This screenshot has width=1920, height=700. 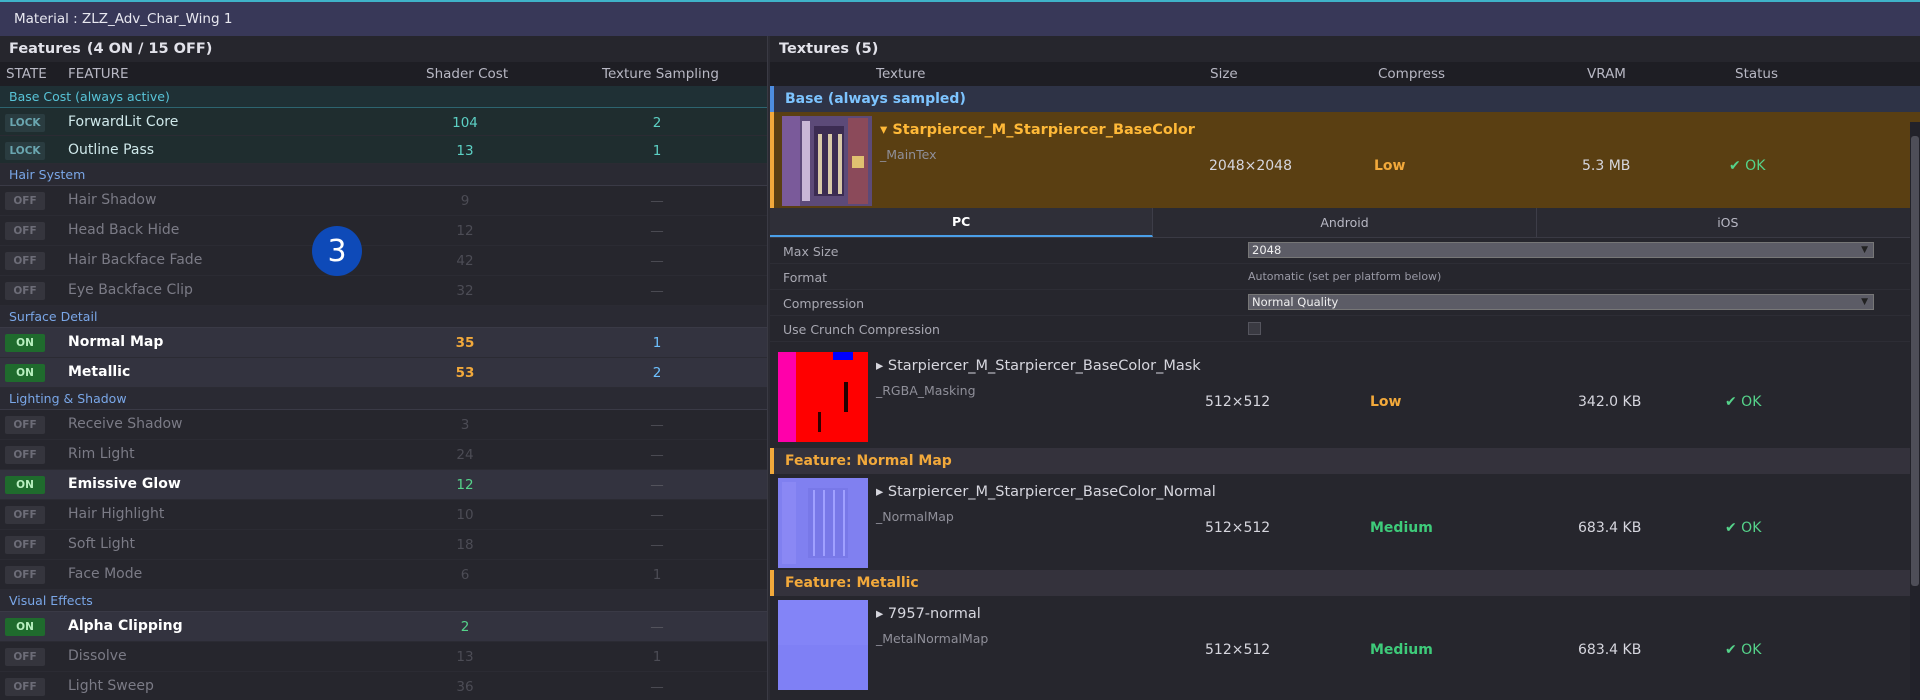 What do you see at coordinates (383, 515) in the screenshot?
I see `feature-row: OFF Hair Highlight 10 —` at bounding box center [383, 515].